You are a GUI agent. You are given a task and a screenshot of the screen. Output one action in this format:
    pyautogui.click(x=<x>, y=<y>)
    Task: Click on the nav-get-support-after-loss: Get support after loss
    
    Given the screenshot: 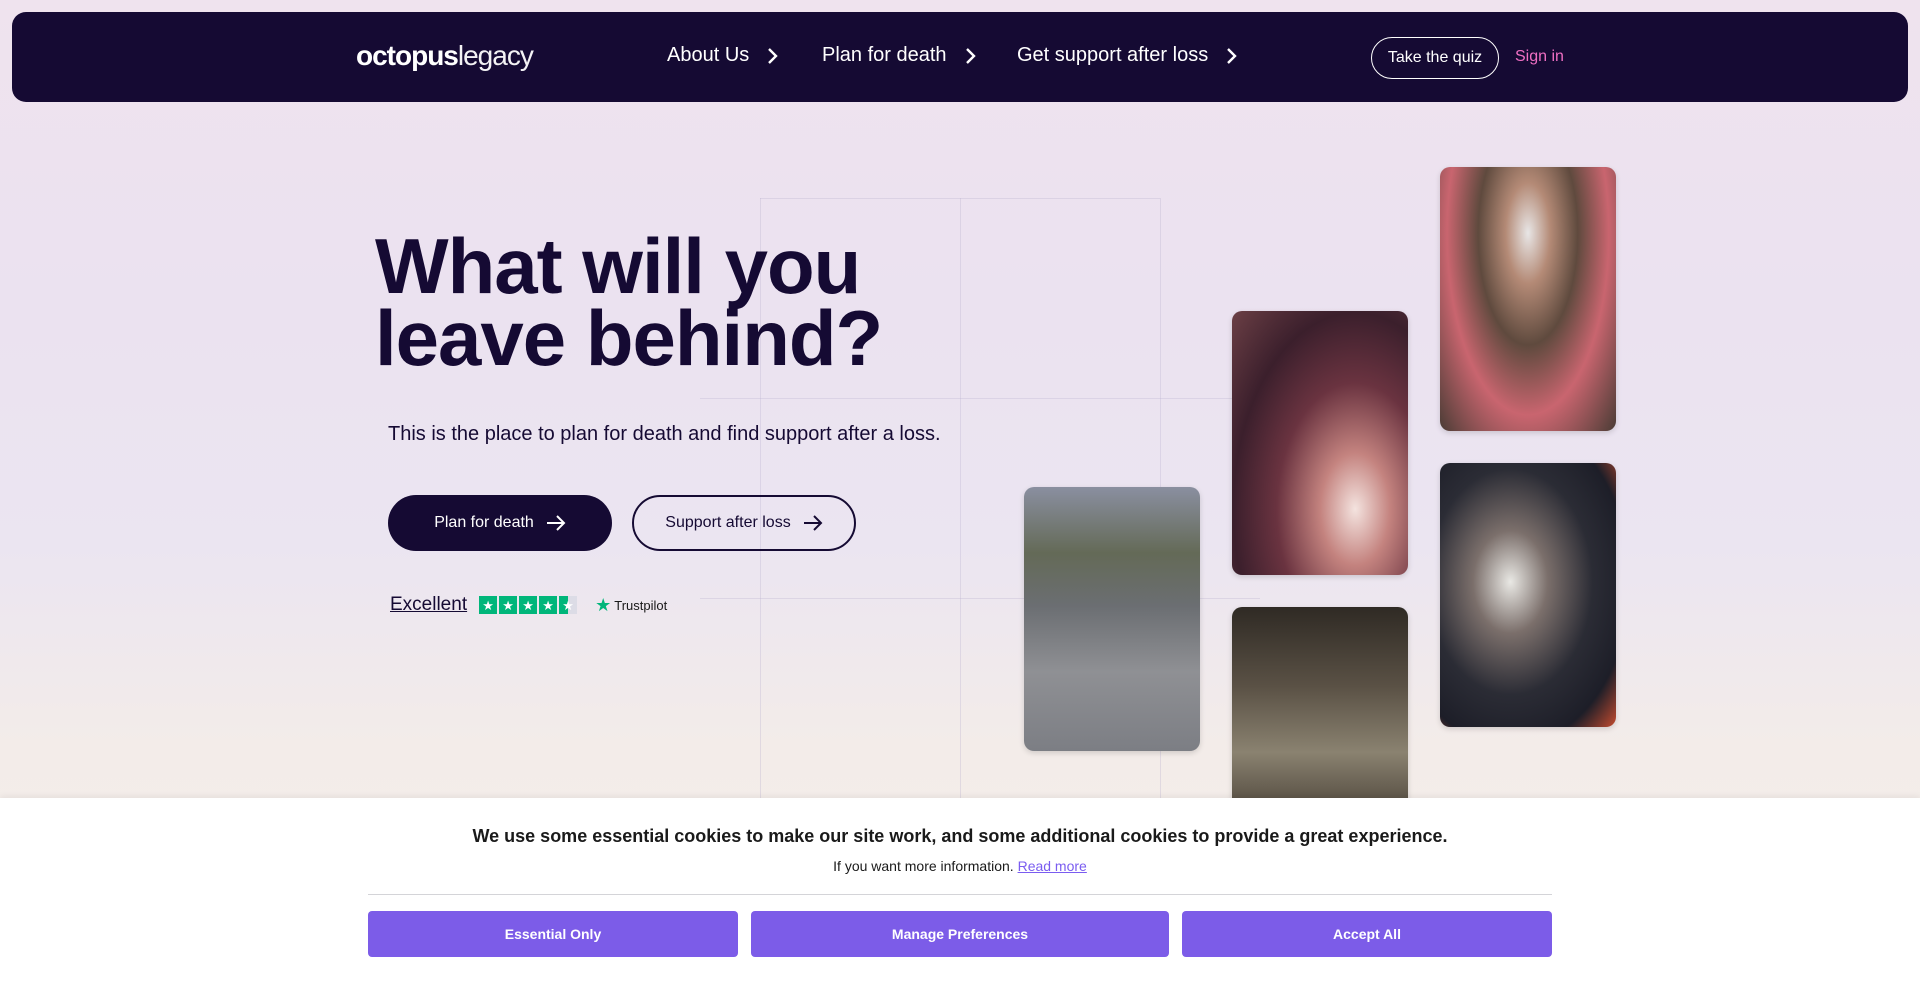 What is the action you would take?
    pyautogui.click(x=1127, y=55)
    